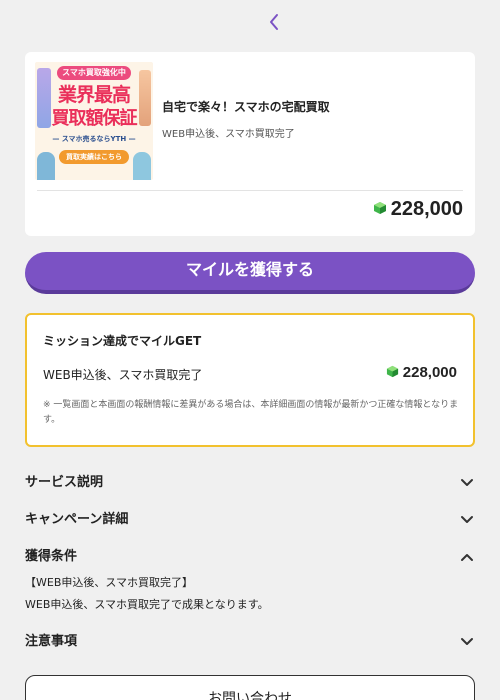 This screenshot has width=500, height=700. What do you see at coordinates (94, 95) in the screenshot?
I see `banner-headline: 業界最高` at bounding box center [94, 95].